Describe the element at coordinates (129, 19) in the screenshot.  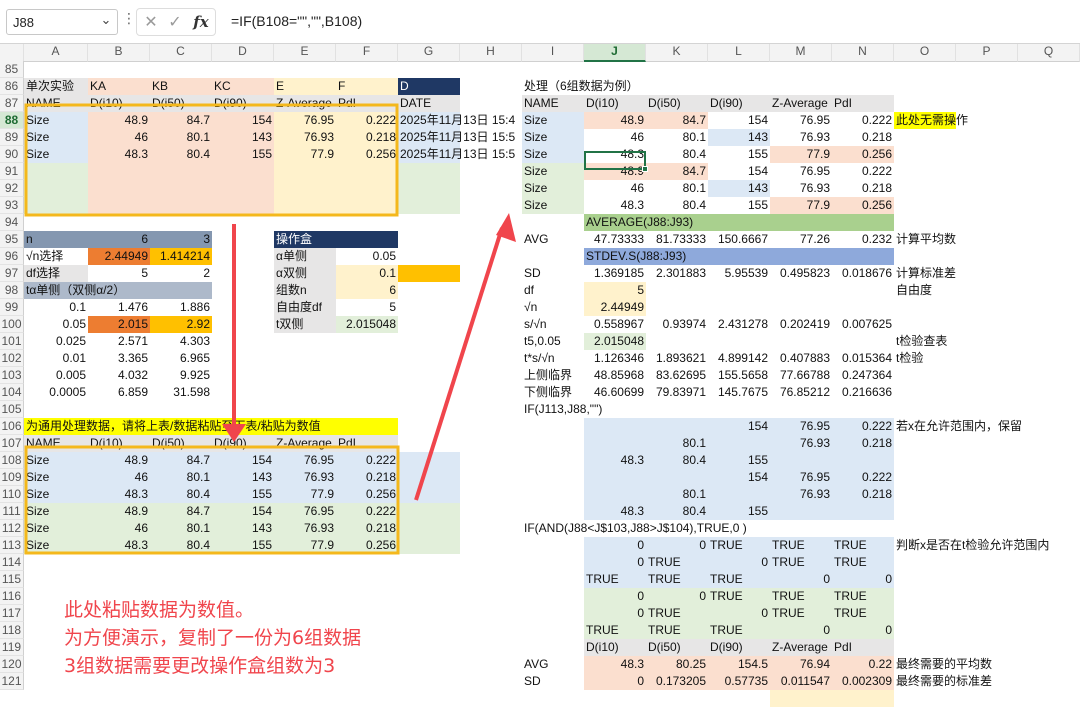
I see `more-options-icon: ⋮` at that location.